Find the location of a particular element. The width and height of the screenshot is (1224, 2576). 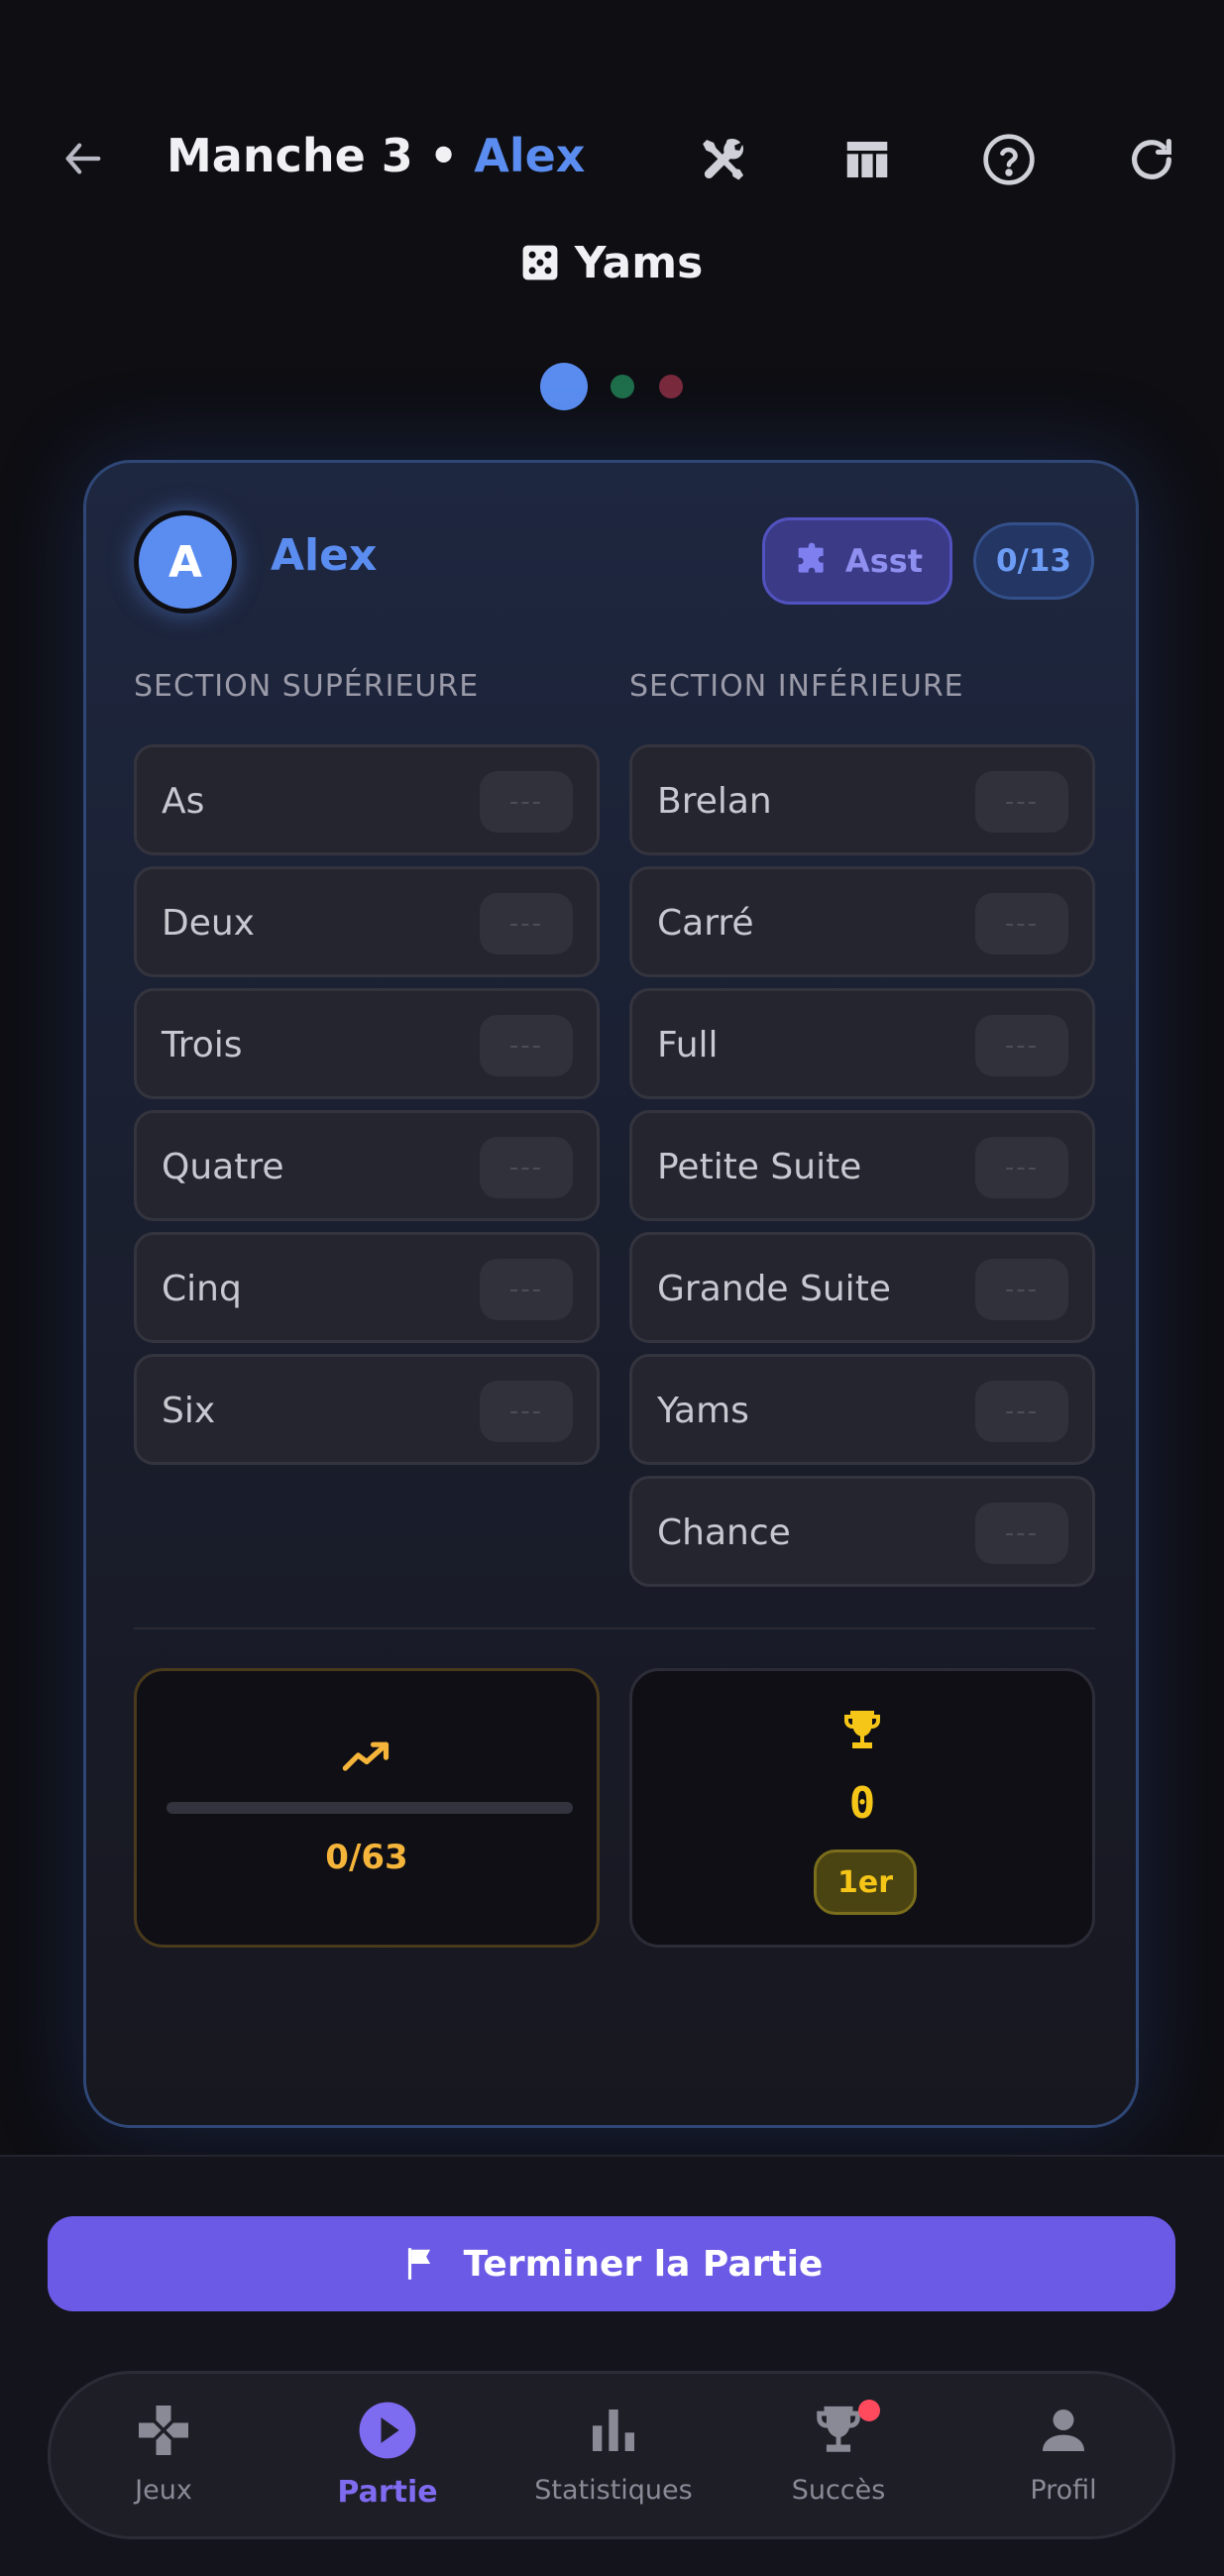

assist-label: Asst is located at coordinates (884, 561).